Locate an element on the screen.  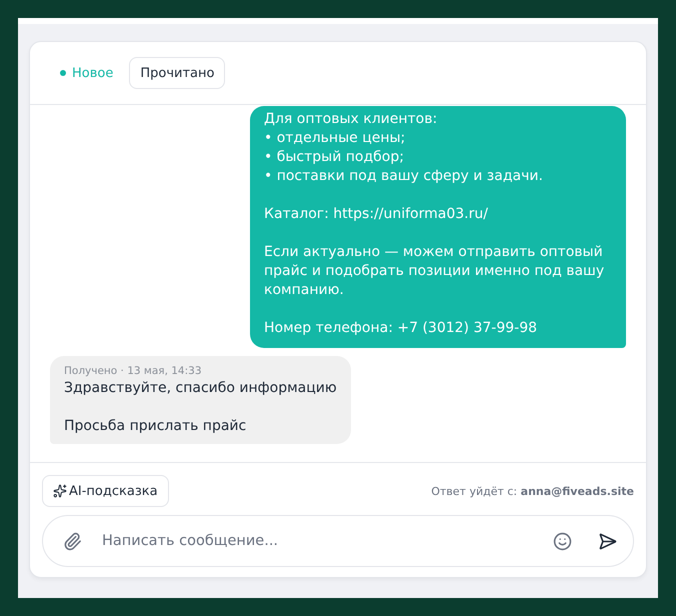
message-text: Номер телефона: +7 (3012) 37-99-98 is located at coordinates (401, 328).